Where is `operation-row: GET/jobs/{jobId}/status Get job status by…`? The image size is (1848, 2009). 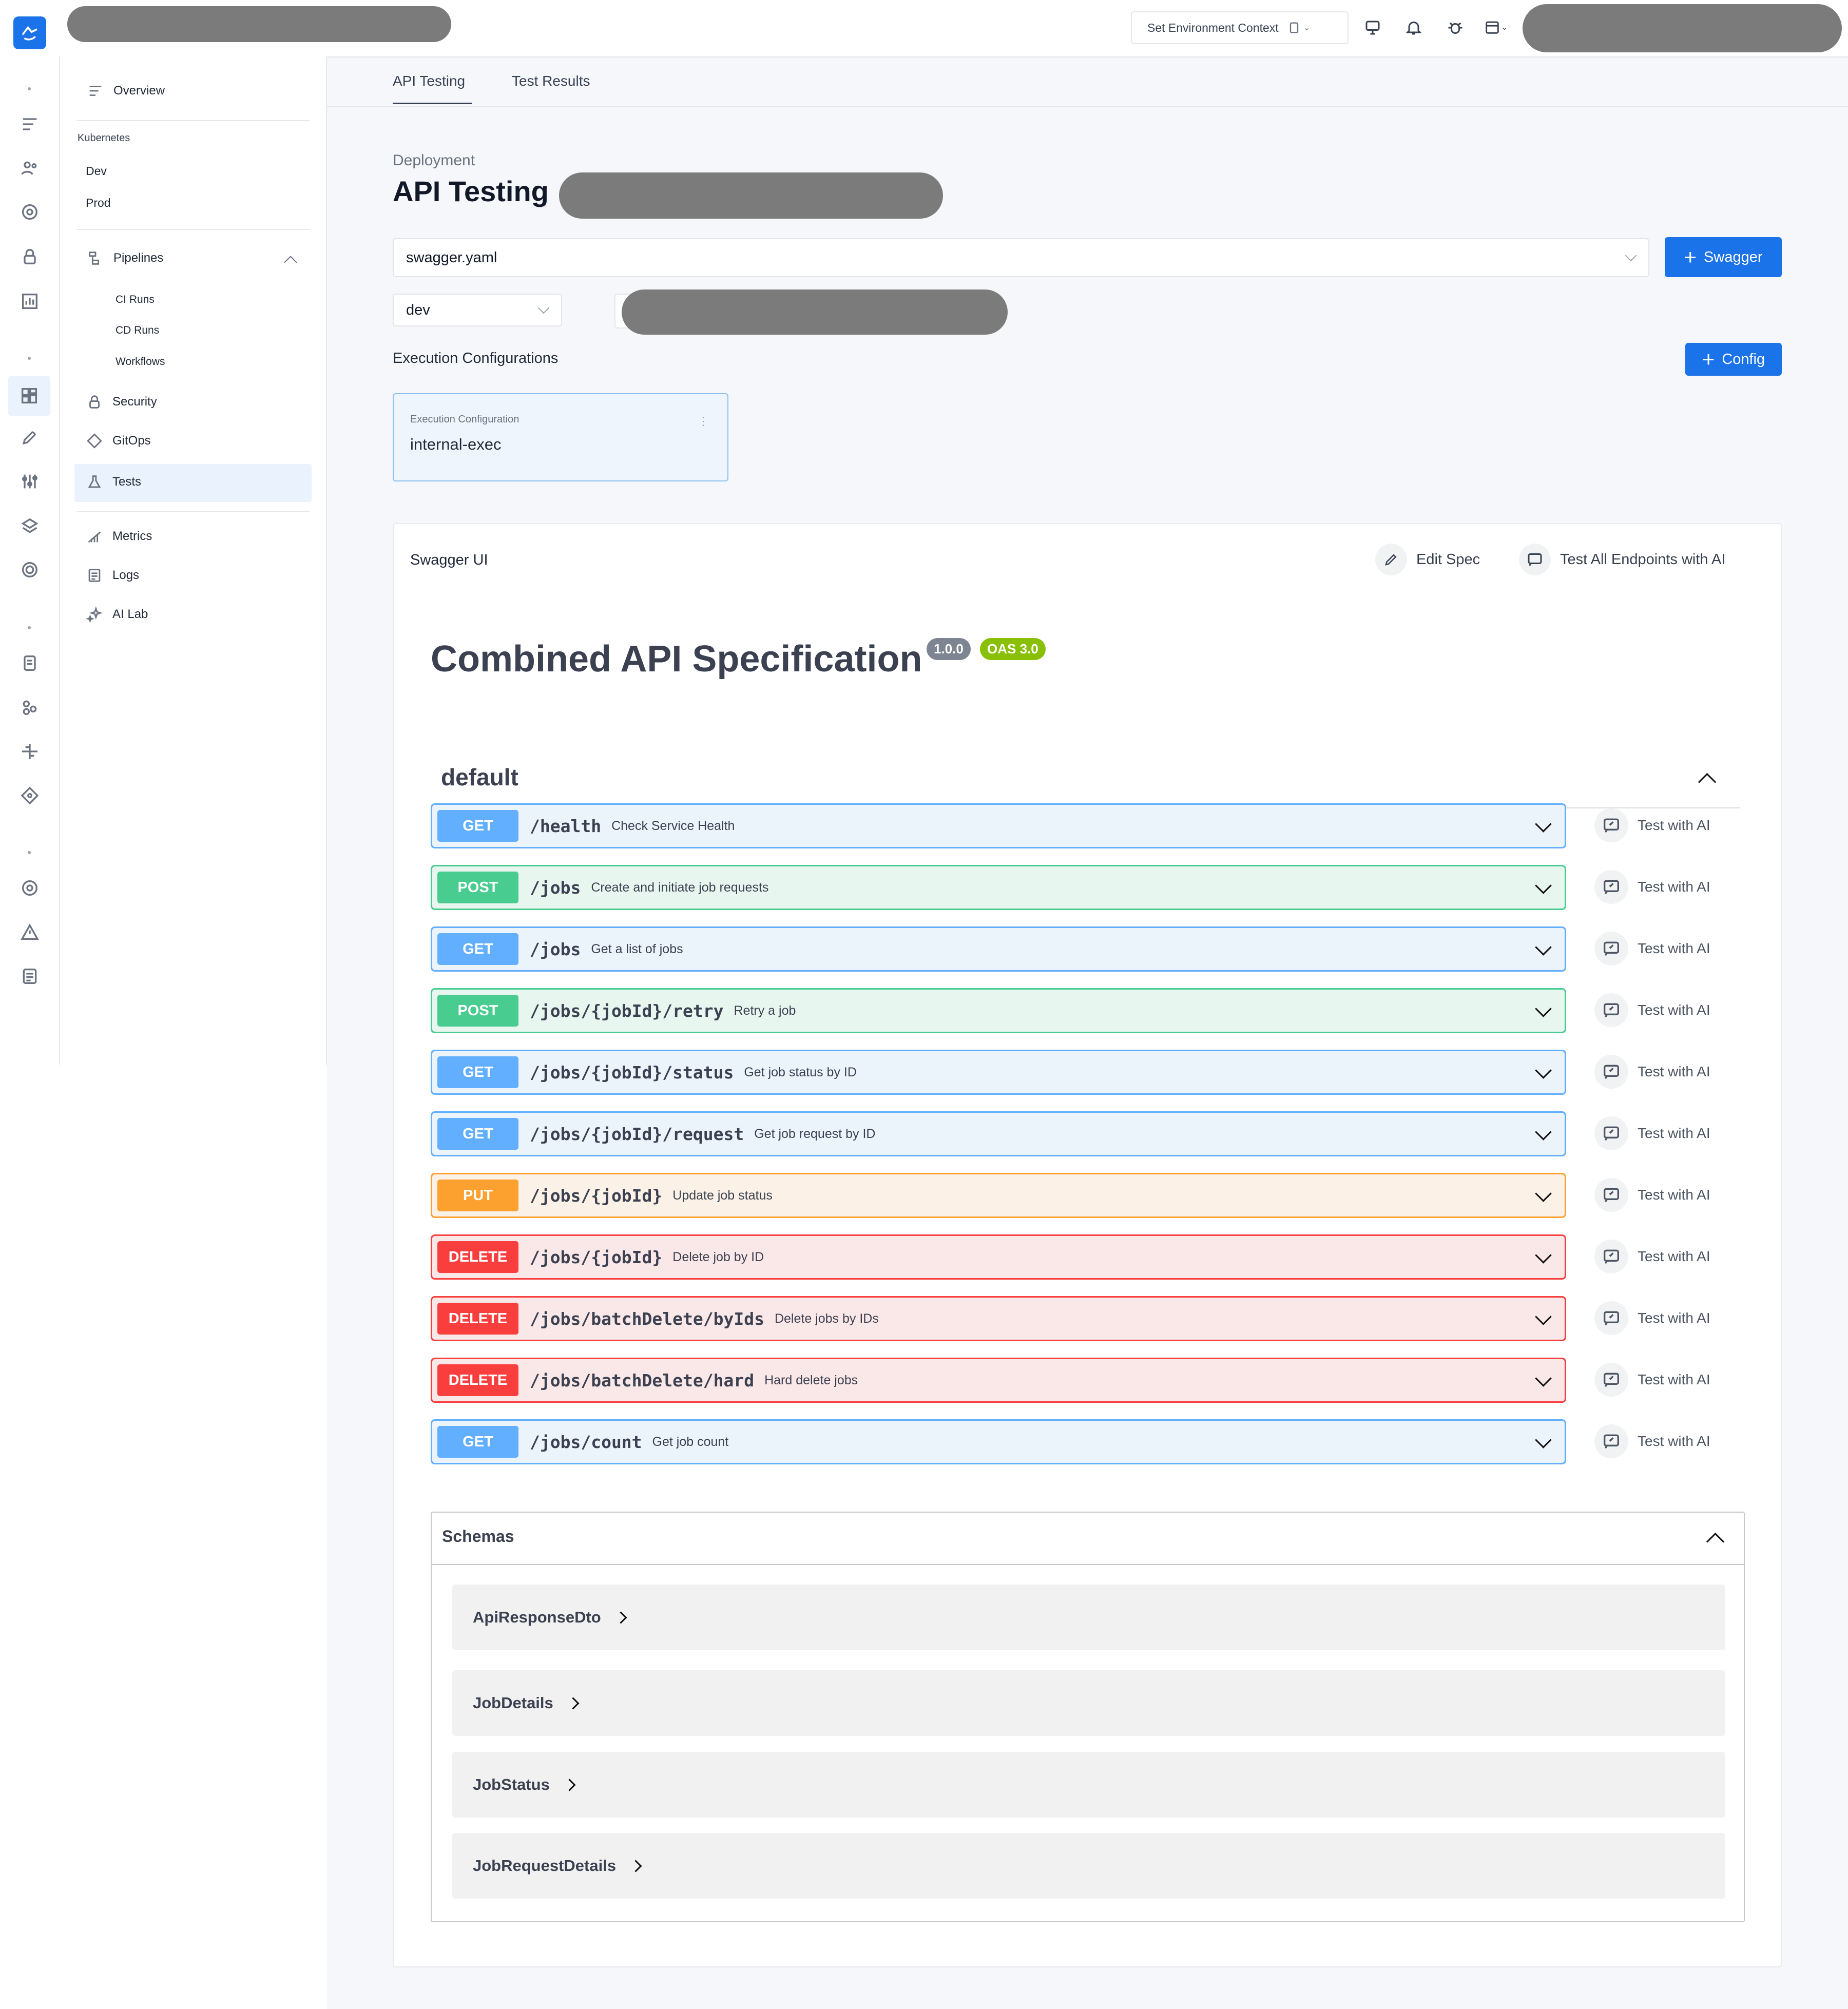 operation-row: GET/jobs/{jobId}/status Get job status by… is located at coordinates (998, 1073).